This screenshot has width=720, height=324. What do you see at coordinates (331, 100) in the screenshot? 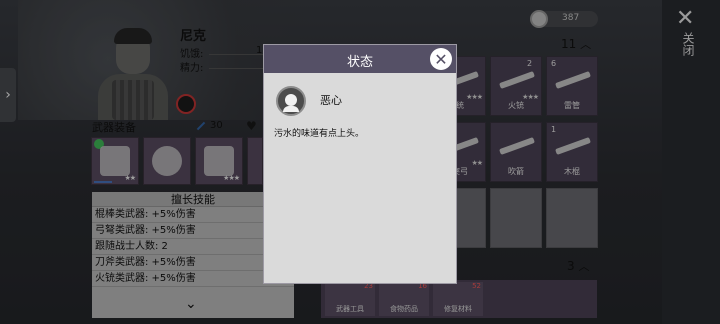
I see `status-name: 恶心` at bounding box center [331, 100].